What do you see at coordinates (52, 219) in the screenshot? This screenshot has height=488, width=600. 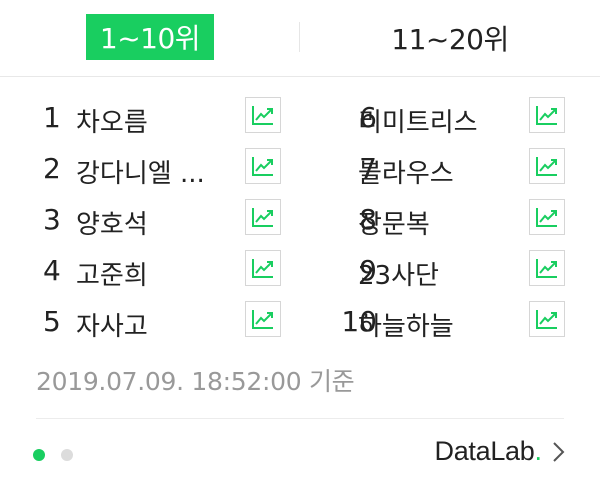 I see `rank-number: 3` at bounding box center [52, 219].